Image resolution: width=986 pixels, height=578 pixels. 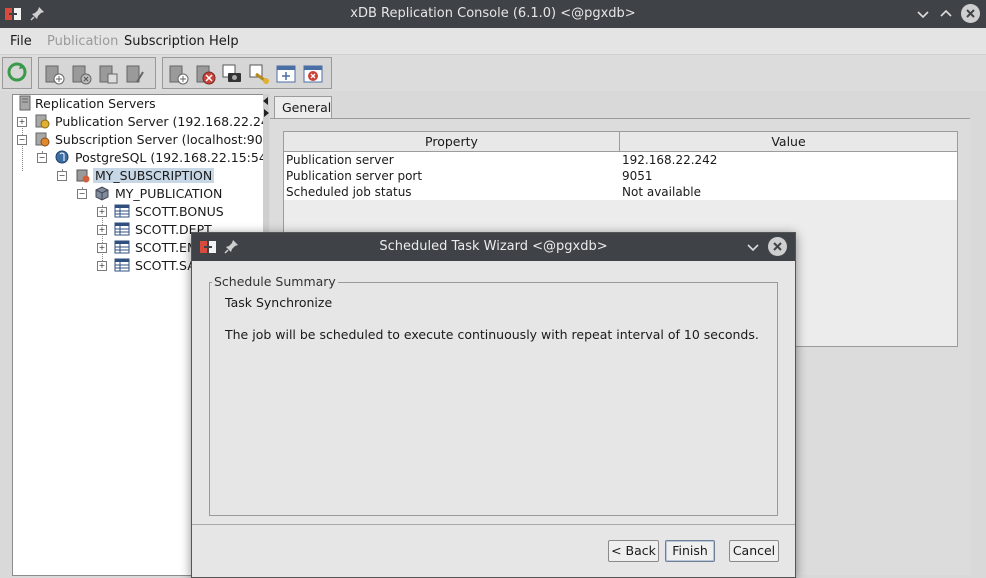 What do you see at coordinates (54, 74) in the screenshot?
I see `add-server-icon` at bounding box center [54, 74].